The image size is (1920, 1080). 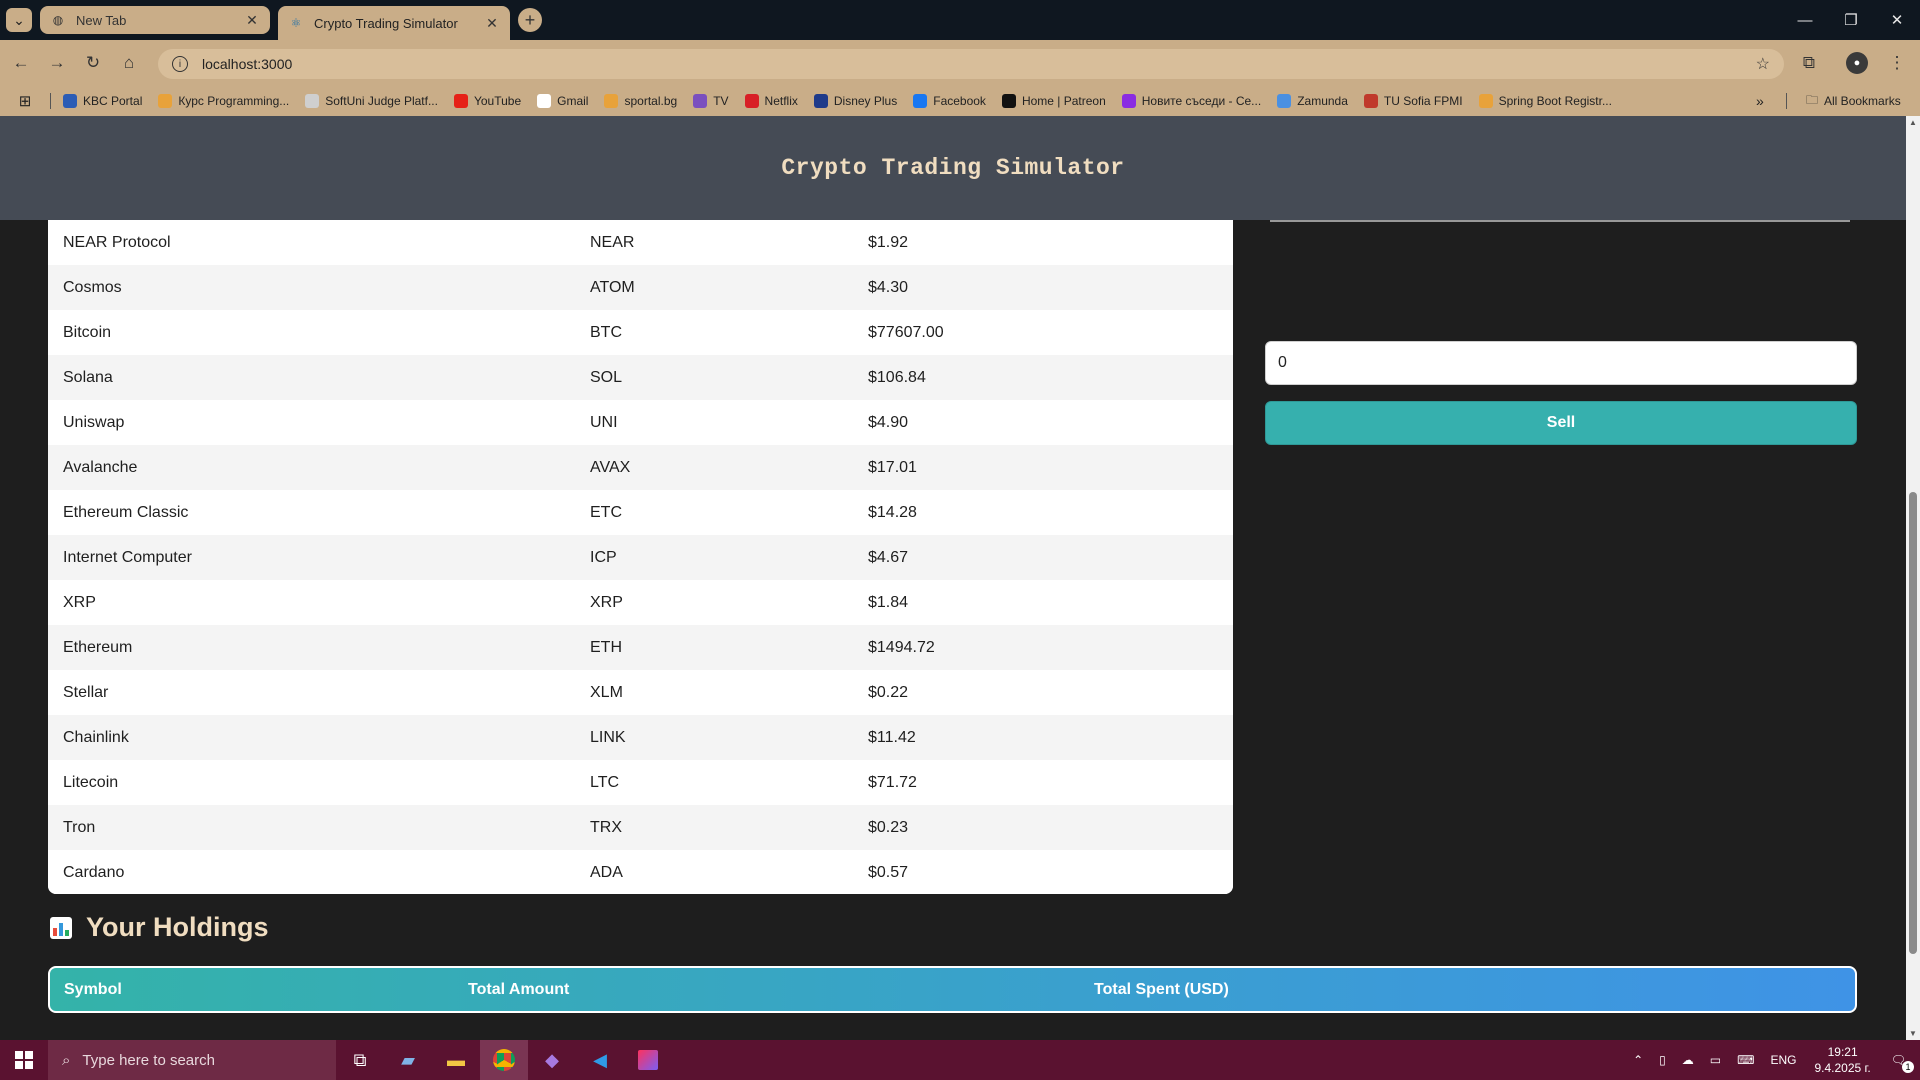 I want to click on url-text: localhost:3000, so click(x=247, y=64).